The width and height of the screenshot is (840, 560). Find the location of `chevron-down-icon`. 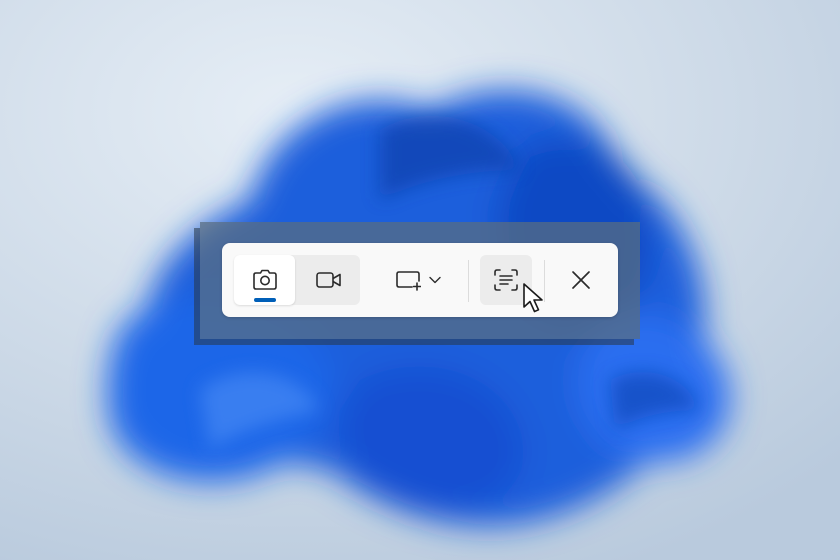

chevron-down-icon is located at coordinates (435, 280).